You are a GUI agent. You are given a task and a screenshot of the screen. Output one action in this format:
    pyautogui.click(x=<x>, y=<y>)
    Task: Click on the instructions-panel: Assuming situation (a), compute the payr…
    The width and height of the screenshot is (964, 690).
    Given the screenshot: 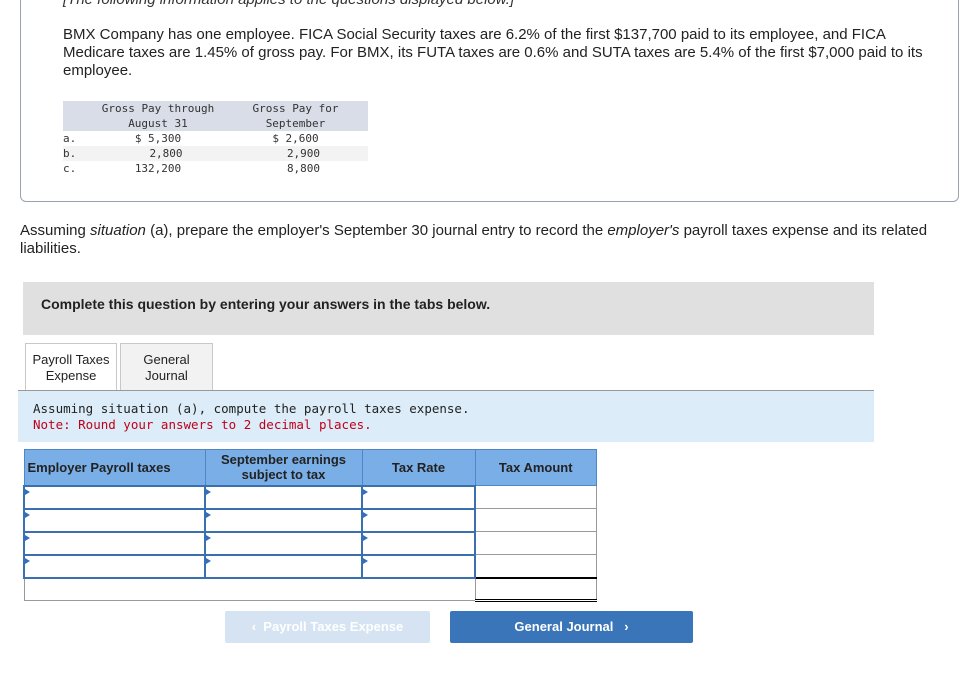 What is the action you would take?
    pyautogui.click(x=446, y=416)
    